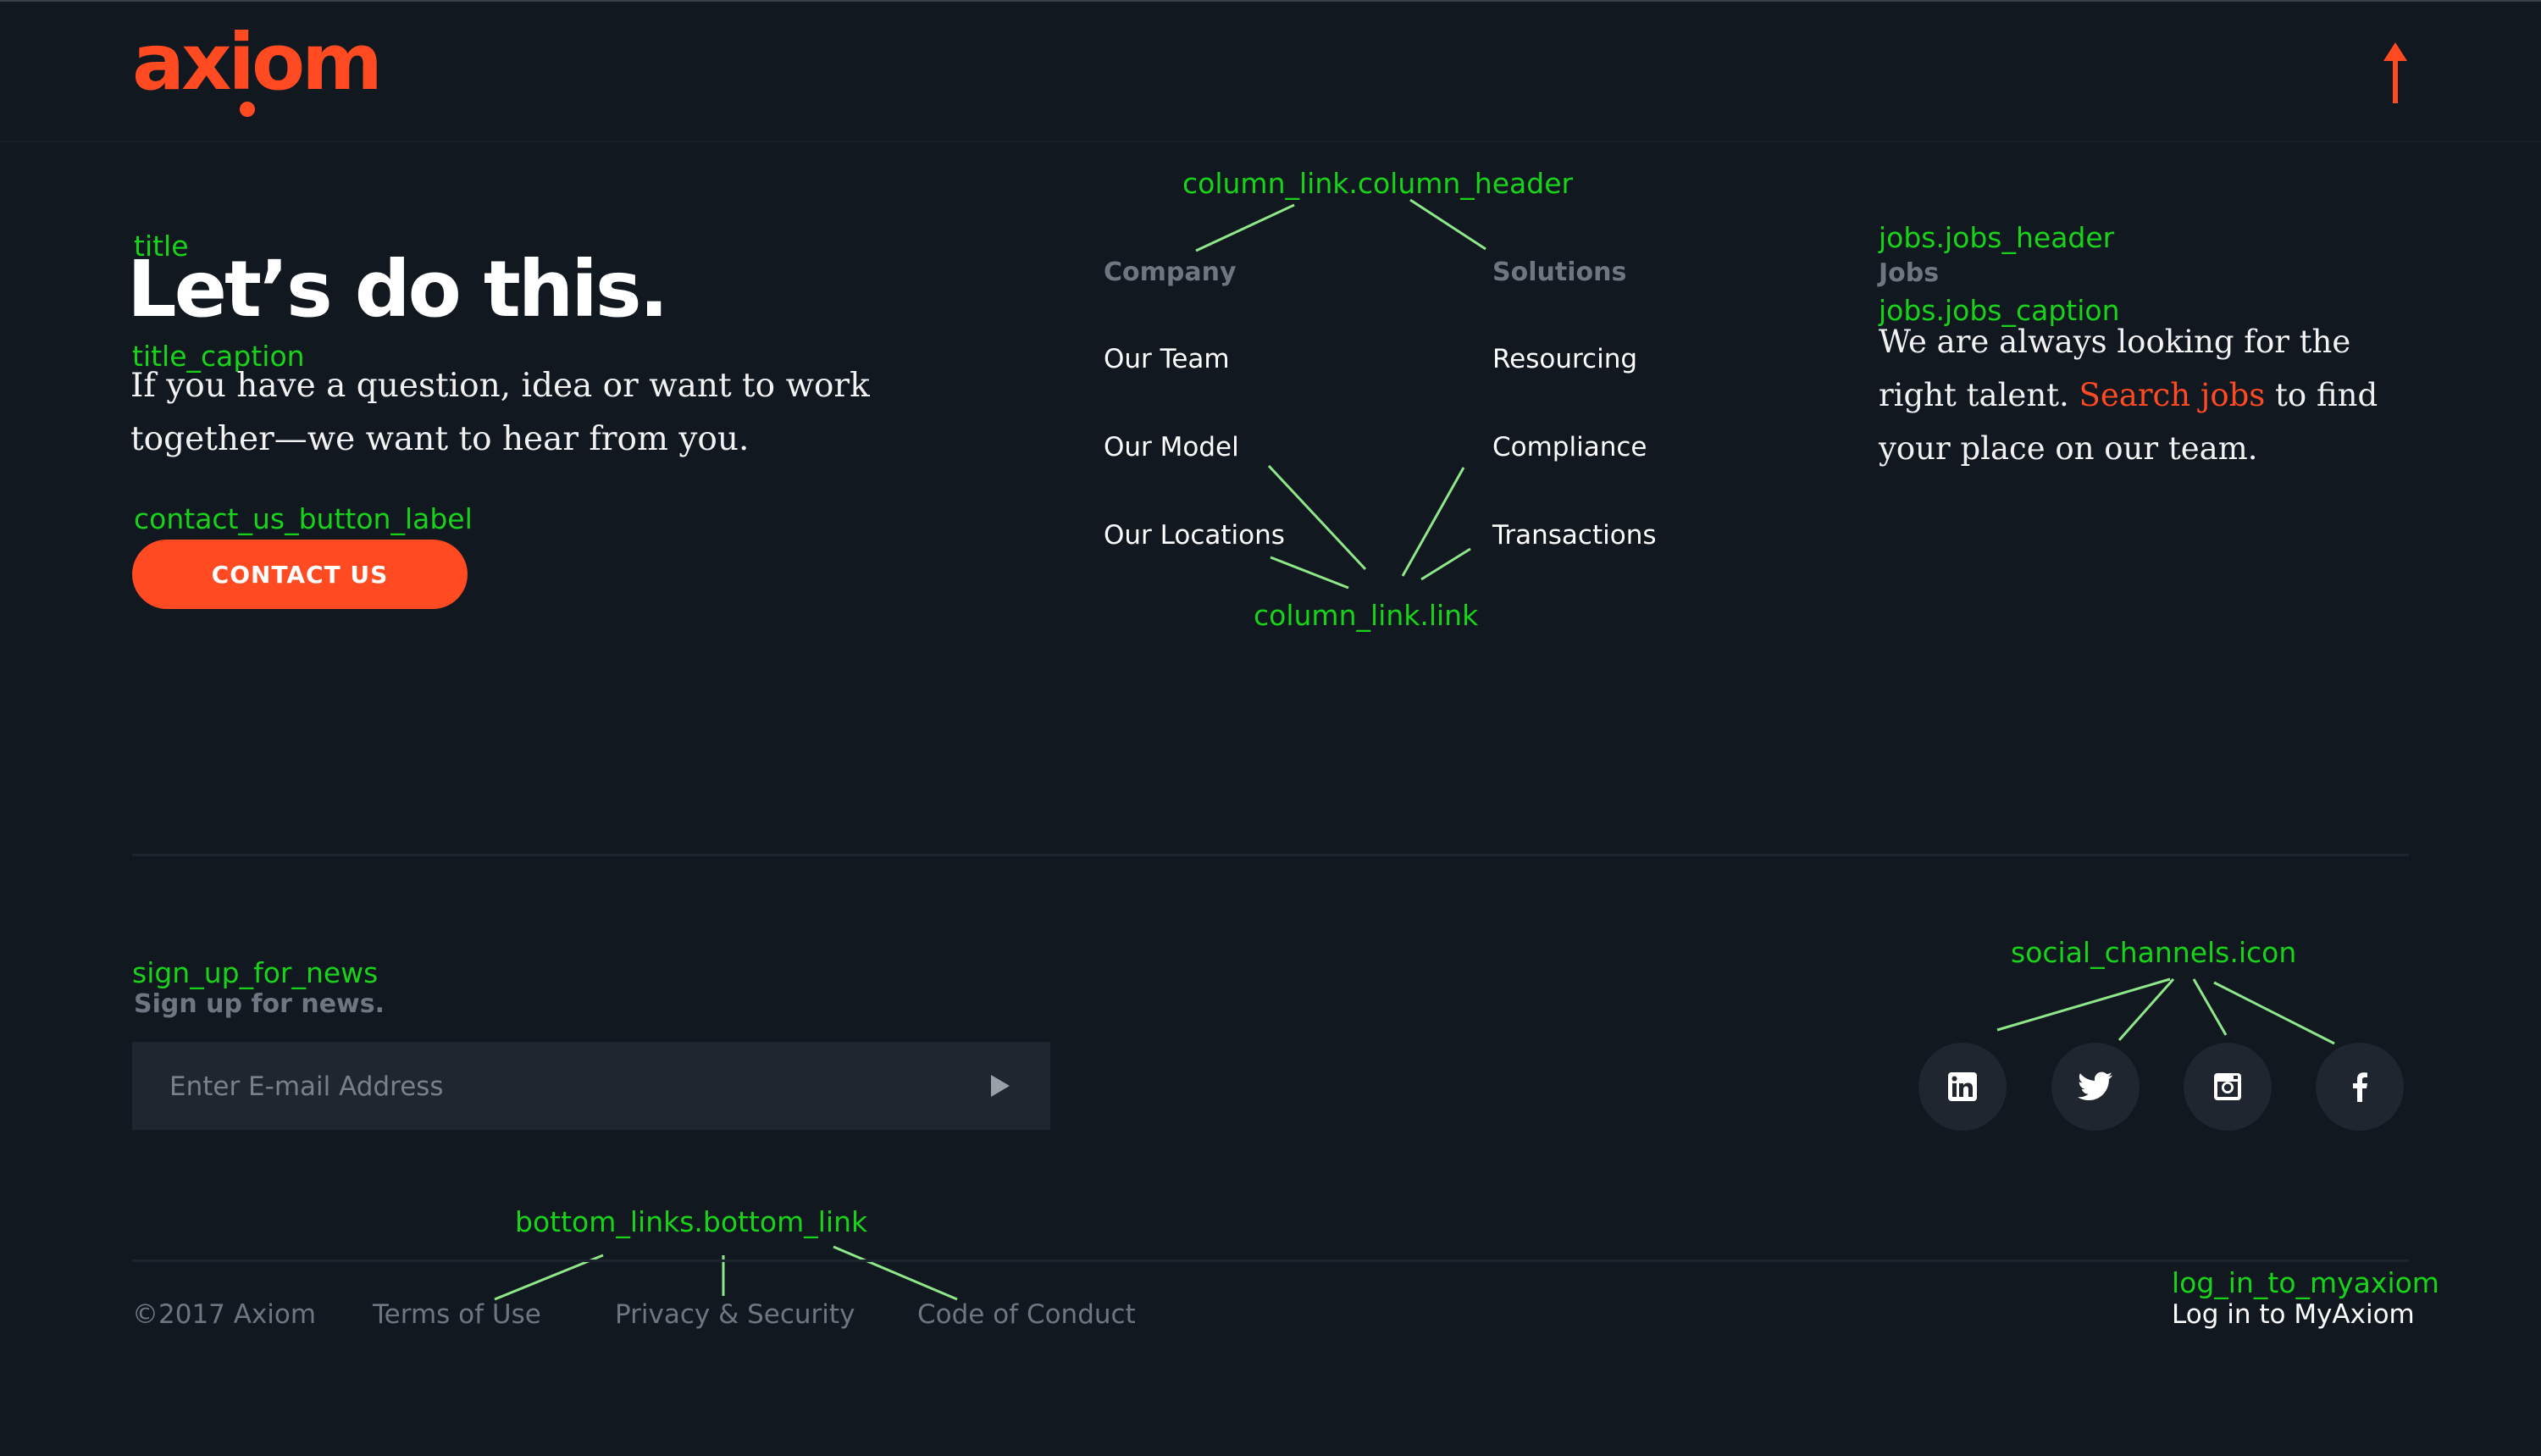  I want to click on column-link-our-team: Our Team, so click(1167, 359).